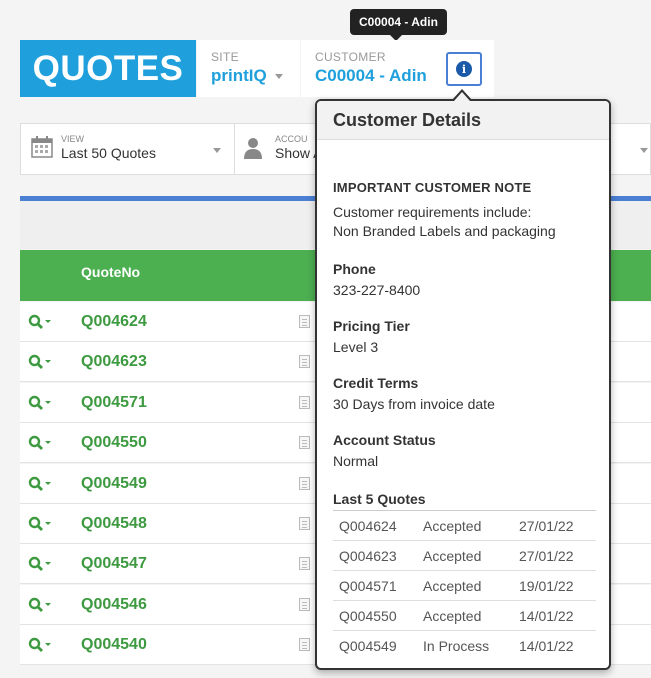 Image resolution: width=651 pixels, height=678 pixels. I want to click on last-quote-row: Q004550 Accepted 14/01/22, so click(464, 615).